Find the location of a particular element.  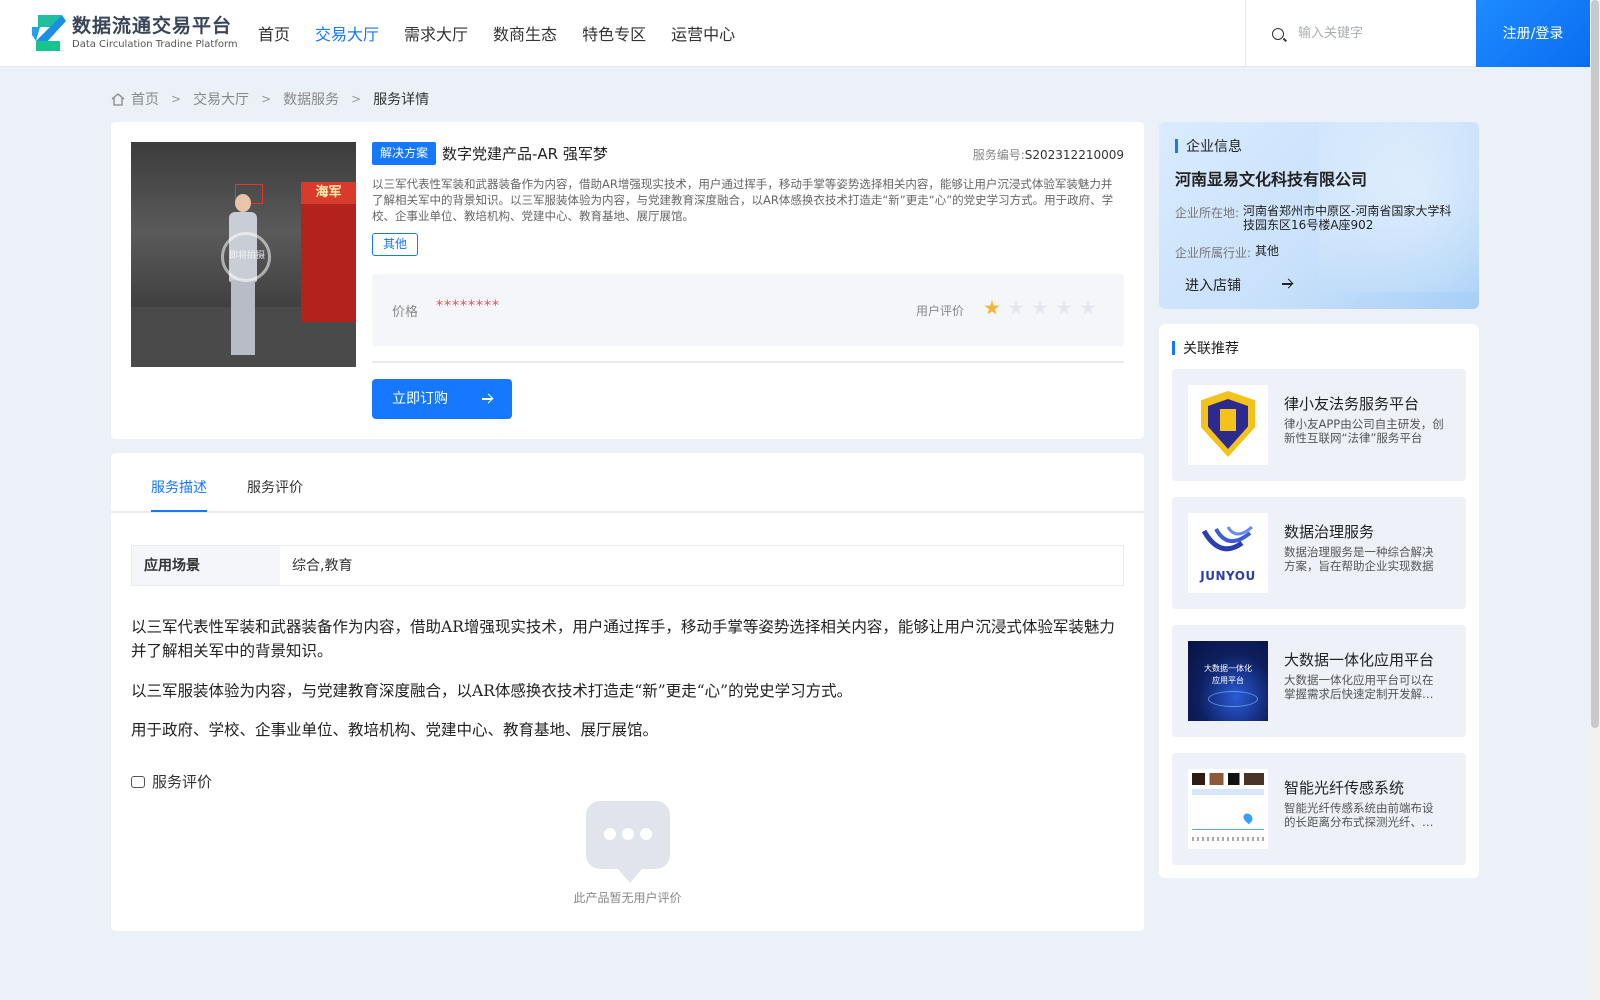

recommend-item: 律小友法务服务平台 律小友APP由公司自主研发，创新性互联网“法律”服务平台 is located at coordinates (1319, 425).